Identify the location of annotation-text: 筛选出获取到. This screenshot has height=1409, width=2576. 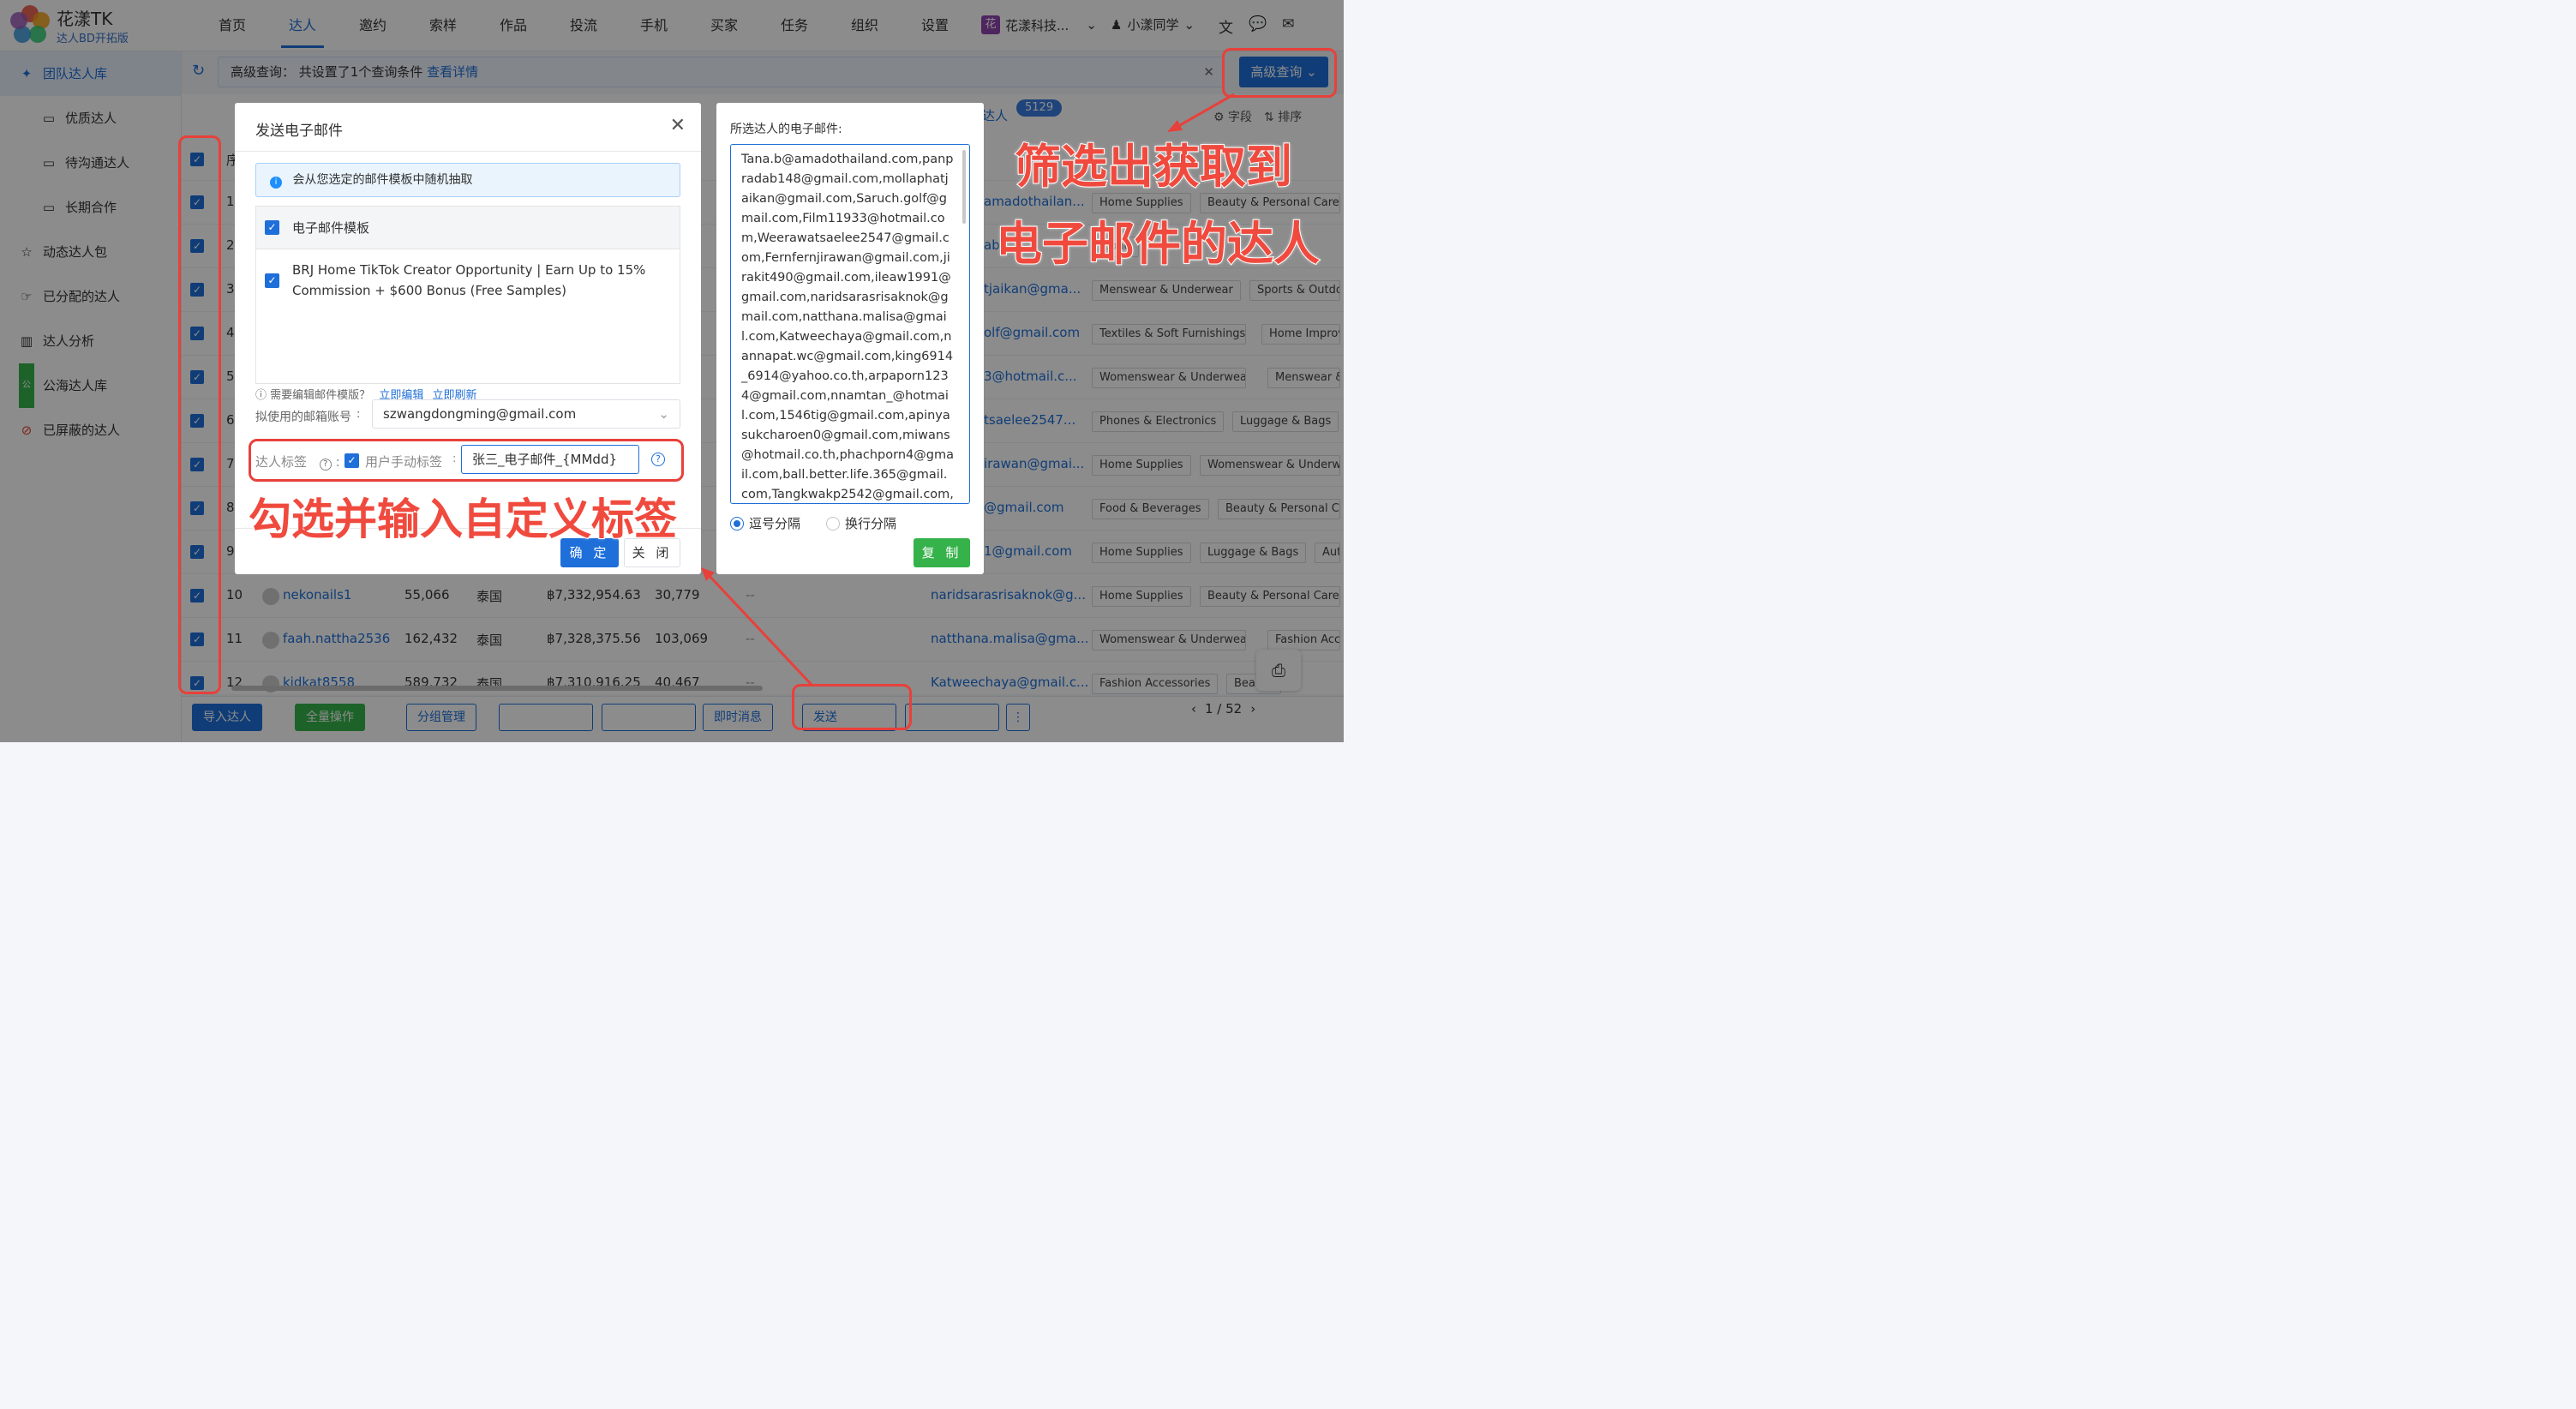
(1153, 167).